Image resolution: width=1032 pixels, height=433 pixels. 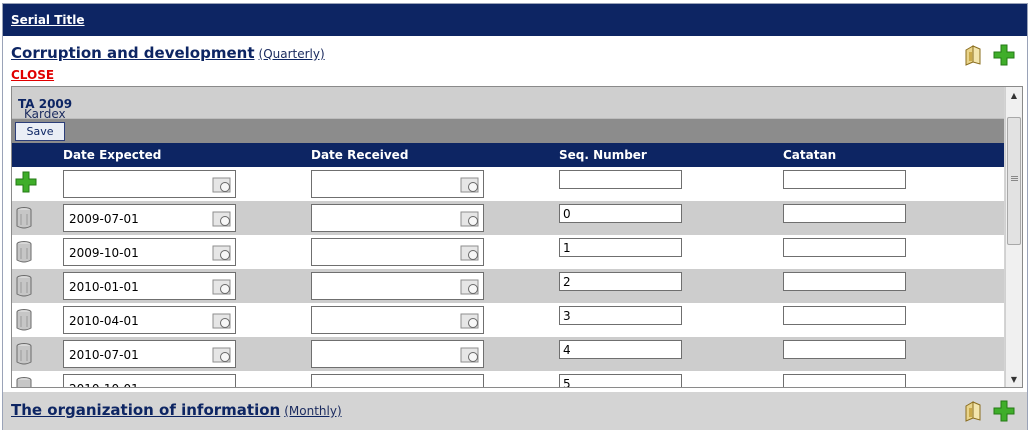 What do you see at coordinates (32, 75) in the screenshot?
I see `close-link: CLOSE` at bounding box center [32, 75].